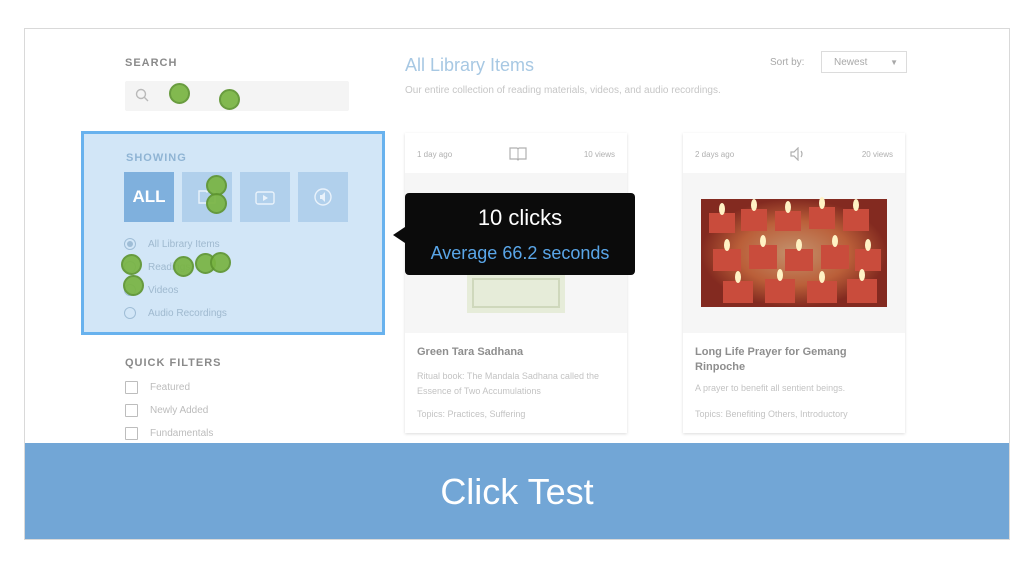  Describe the element at coordinates (794, 253) in the screenshot. I see `card-image-candles` at that location.